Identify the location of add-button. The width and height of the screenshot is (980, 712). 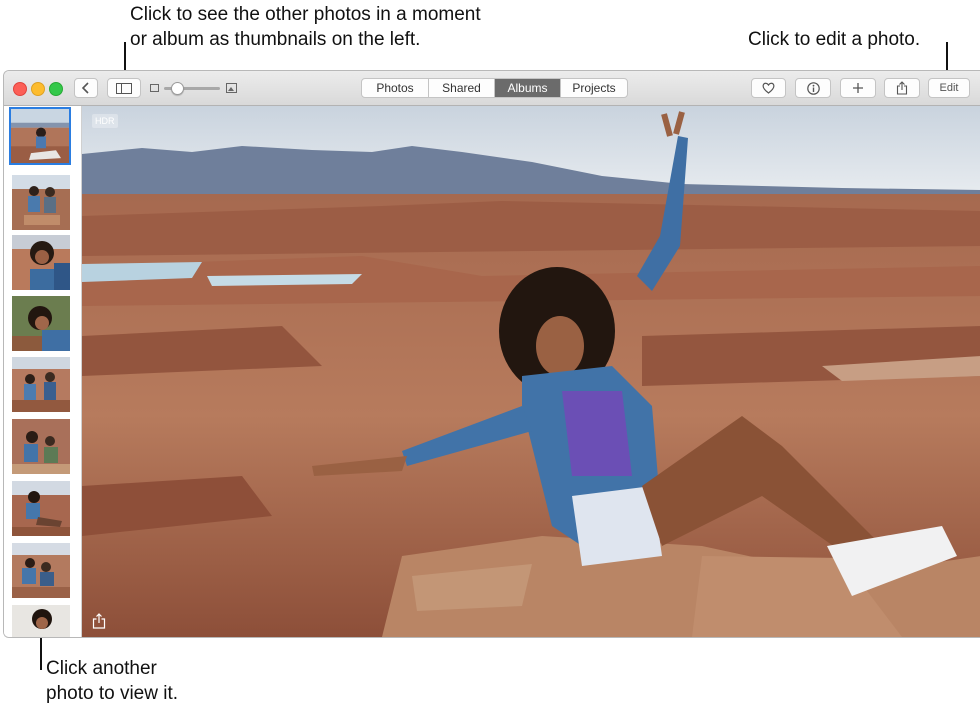
(858, 88).